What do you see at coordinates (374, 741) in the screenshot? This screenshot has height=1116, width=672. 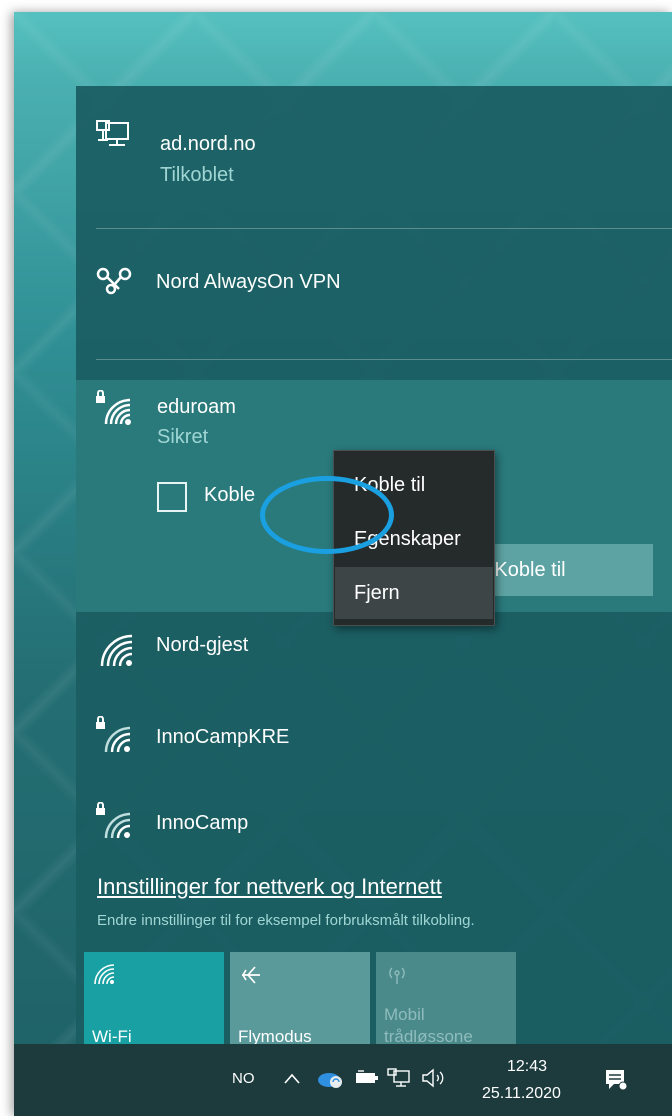 I see `network-item-innocampkre: InnoCampKRE` at bounding box center [374, 741].